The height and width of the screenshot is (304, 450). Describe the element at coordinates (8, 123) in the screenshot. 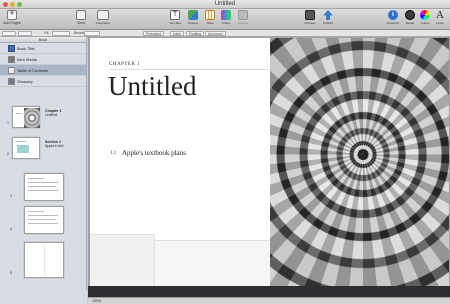

I see `page-number: 1` at that location.